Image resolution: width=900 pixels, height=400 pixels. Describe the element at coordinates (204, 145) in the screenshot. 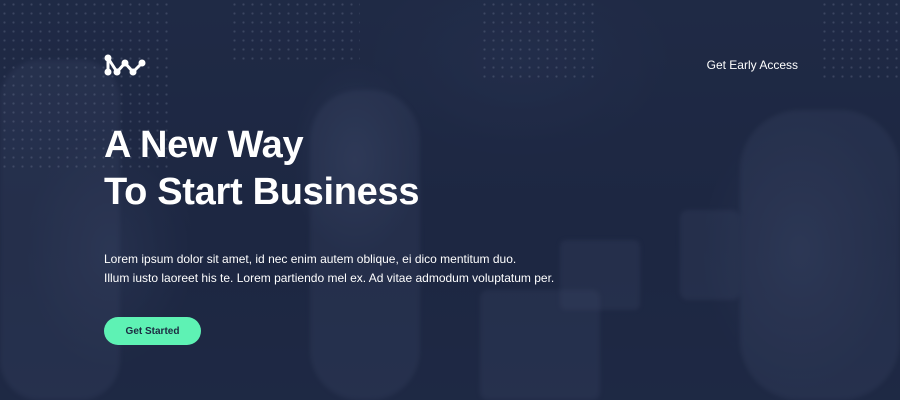

I see `hero-title-line-1: A New Way` at that location.